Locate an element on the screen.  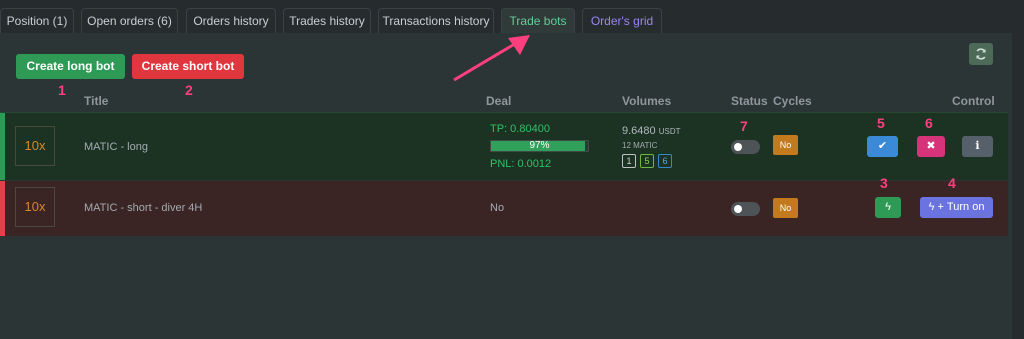
column-control: Control is located at coordinates (973, 101).